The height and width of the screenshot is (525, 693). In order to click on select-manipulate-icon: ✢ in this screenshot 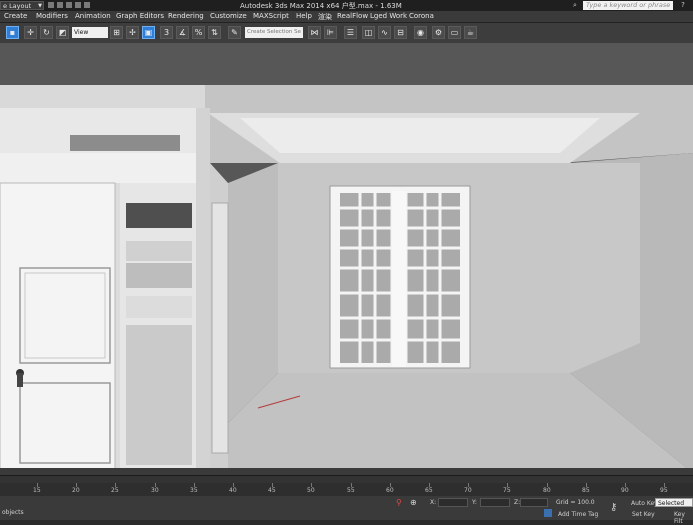, I will do `click(132, 32)`.